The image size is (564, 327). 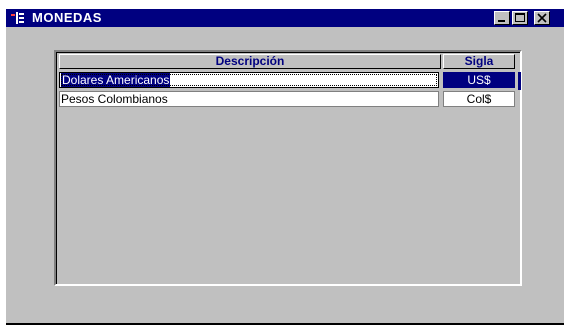 I want to click on close-button, so click(x=542, y=18).